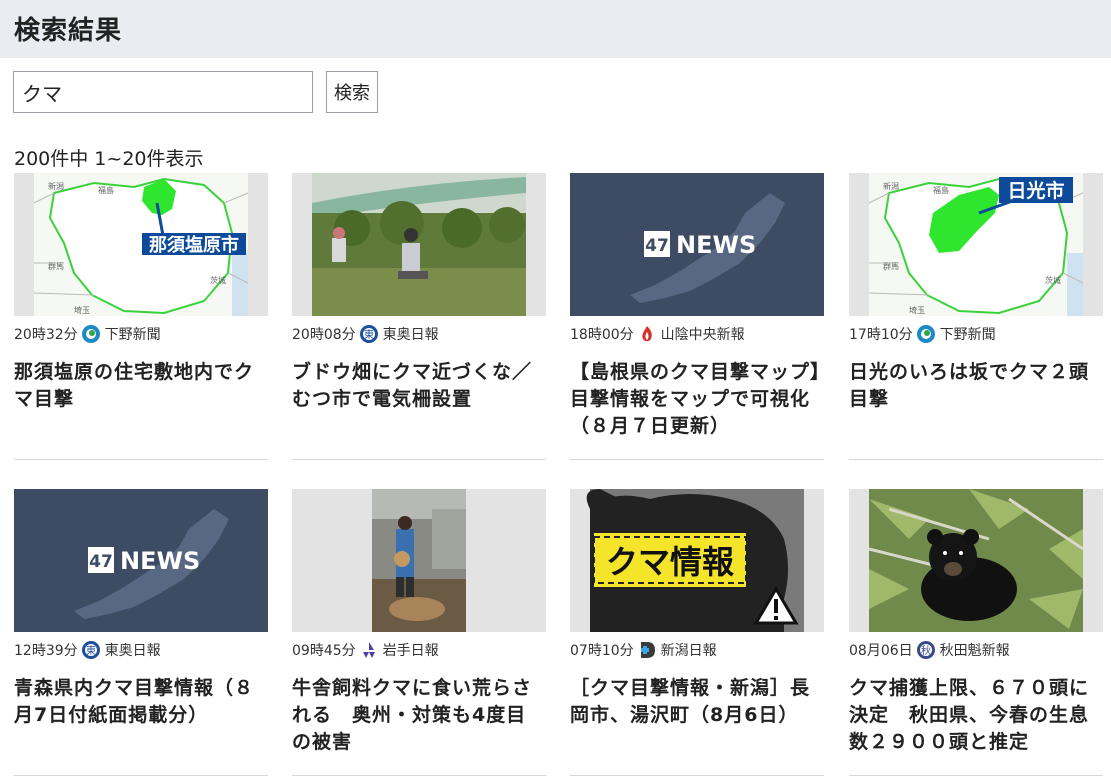 The width and height of the screenshot is (1111, 781). What do you see at coordinates (410, 651) in the screenshot?
I see `article-source: 岩手日報` at bounding box center [410, 651].